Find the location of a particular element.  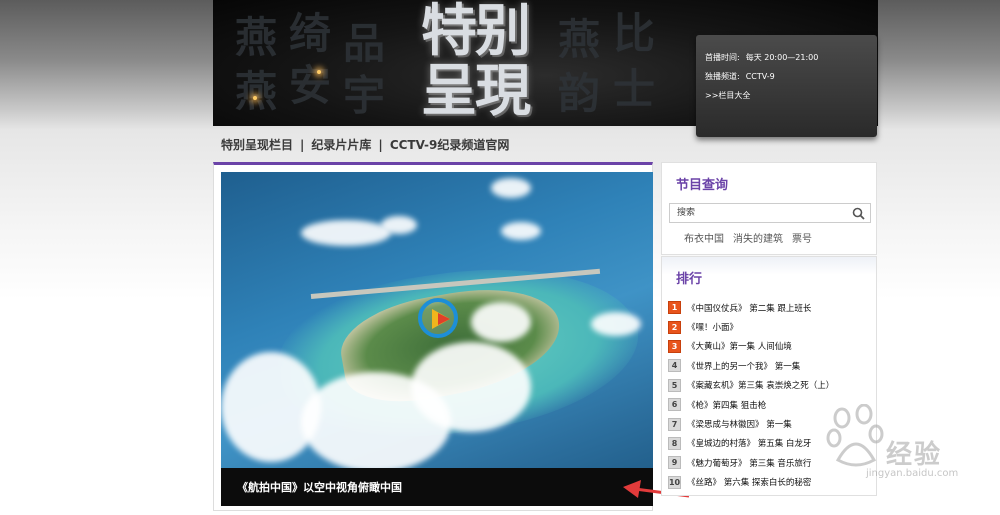

ranking-item-text: 《嘿！小面》 is located at coordinates (712, 327).